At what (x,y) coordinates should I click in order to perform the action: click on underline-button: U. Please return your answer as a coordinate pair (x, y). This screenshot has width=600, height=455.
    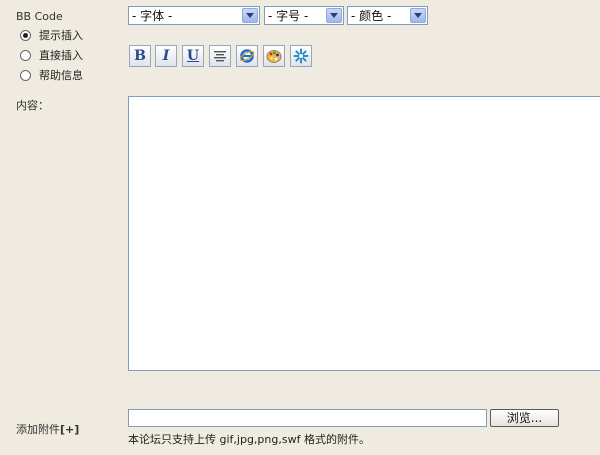
    Looking at the image, I should click on (193, 56).